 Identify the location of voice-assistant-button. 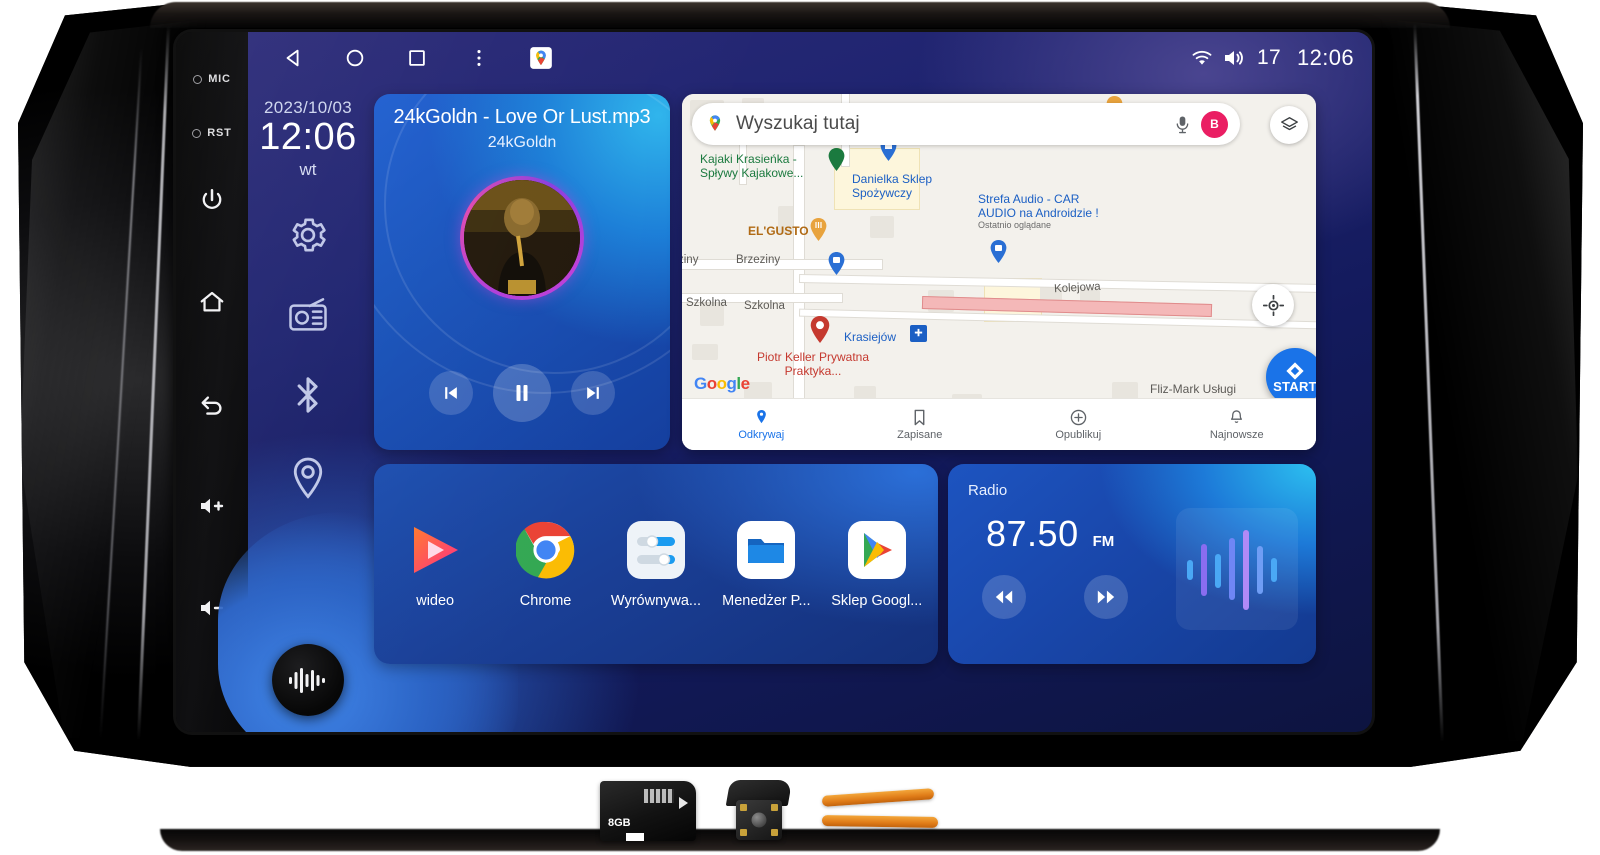
(308, 680).